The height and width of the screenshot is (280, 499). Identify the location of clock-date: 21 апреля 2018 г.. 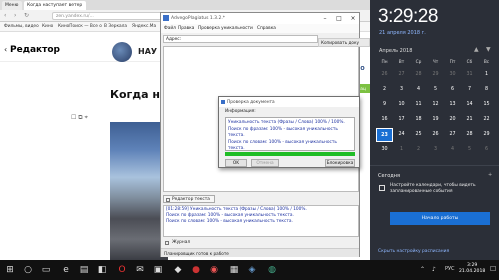
(402, 33).